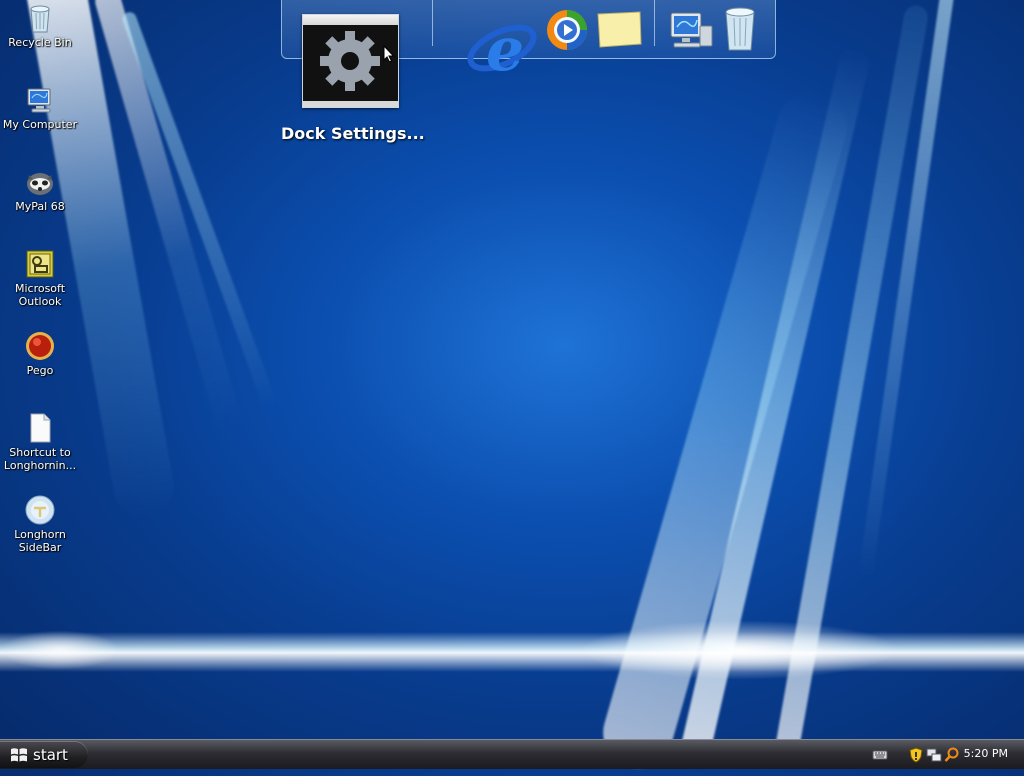 The width and height of the screenshot is (1024, 776). What do you see at coordinates (934, 755) in the screenshot?
I see `network-icon` at bounding box center [934, 755].